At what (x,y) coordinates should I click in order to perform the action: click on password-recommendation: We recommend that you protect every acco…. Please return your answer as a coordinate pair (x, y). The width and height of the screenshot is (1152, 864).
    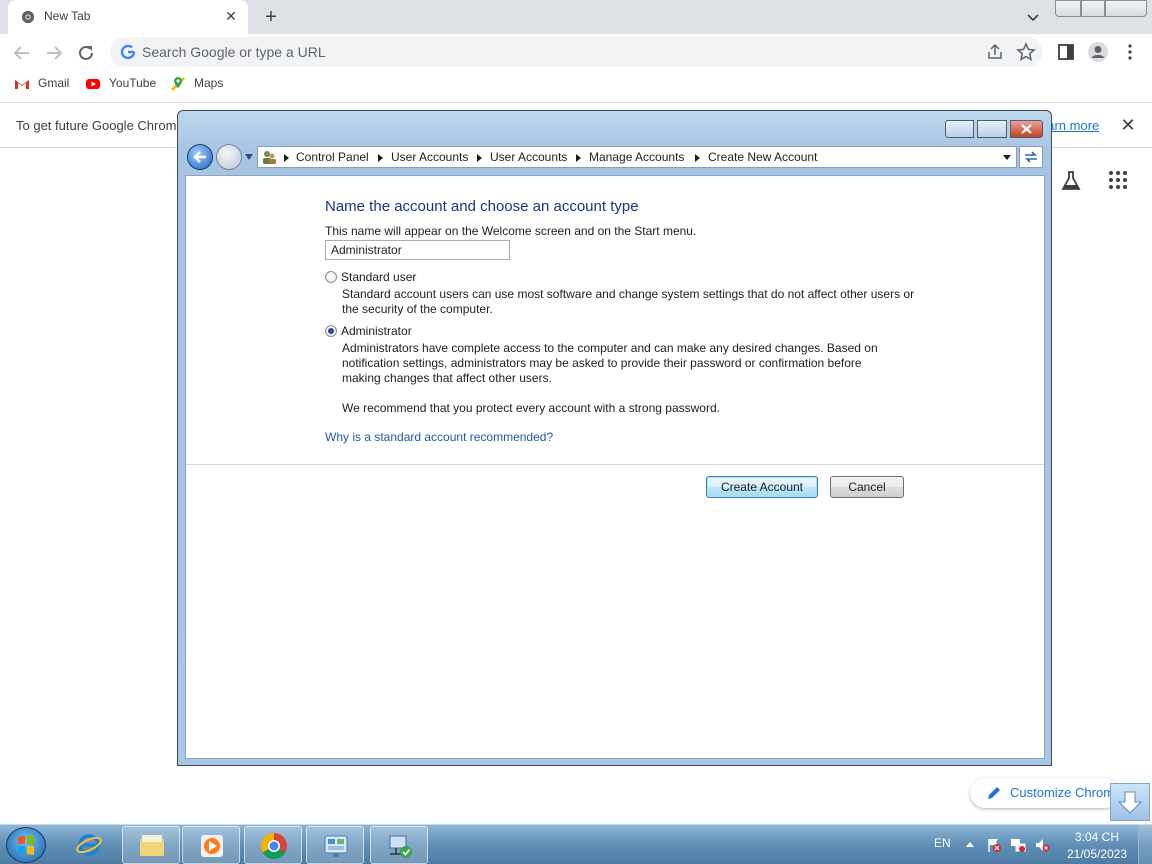
    Looking at the image, I should click on (531, 408).